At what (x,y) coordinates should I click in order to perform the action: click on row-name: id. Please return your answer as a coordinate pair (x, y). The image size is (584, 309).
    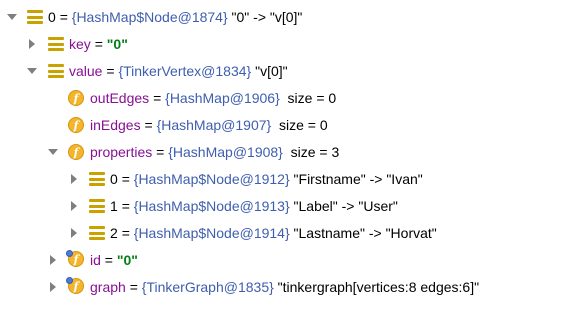
    Looking at the image, I should click on (95, 260).